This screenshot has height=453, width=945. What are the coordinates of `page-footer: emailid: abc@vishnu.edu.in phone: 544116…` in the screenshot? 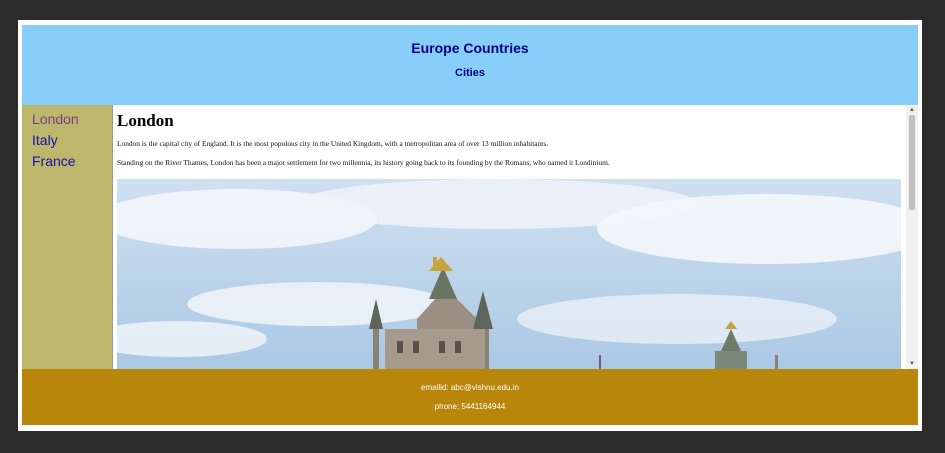 It's located at (470, 397).